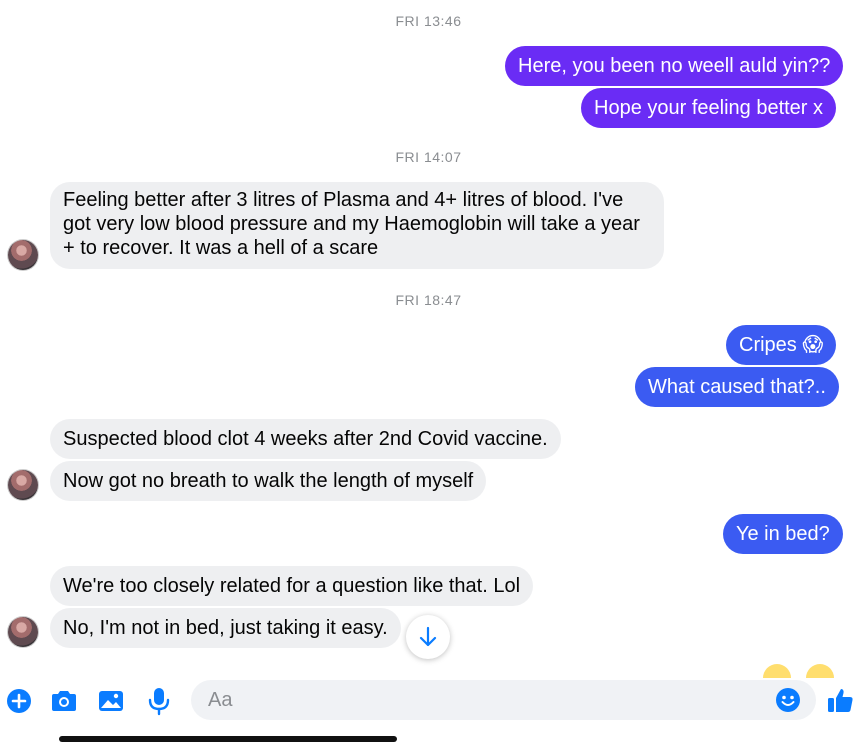 This screenshot has height=750, width=867. What do you see at coordinates (709, 108) in the screenshot?
I see `outgoing-message: Hope your feeling better x` at bounding box center [709, 108].